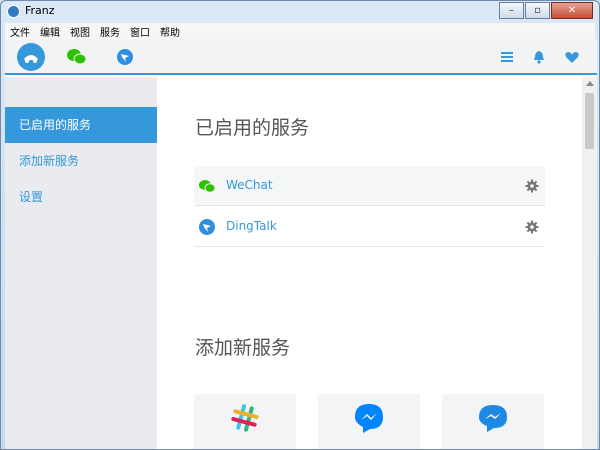  What do you see at coordinates (493, 418) in the screenshot?
I see `messenger-alt-icon` at bounding box center [493, 418].